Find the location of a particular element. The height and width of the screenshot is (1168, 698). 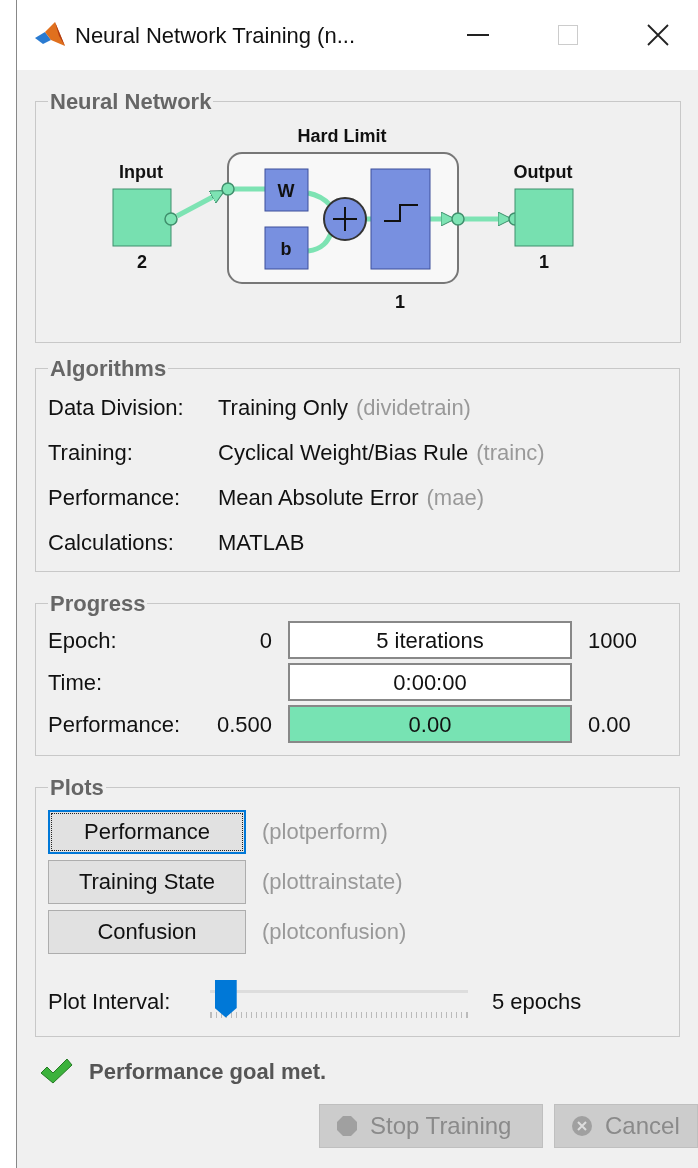

group-title: Progress is located at coordinates (98, 603).